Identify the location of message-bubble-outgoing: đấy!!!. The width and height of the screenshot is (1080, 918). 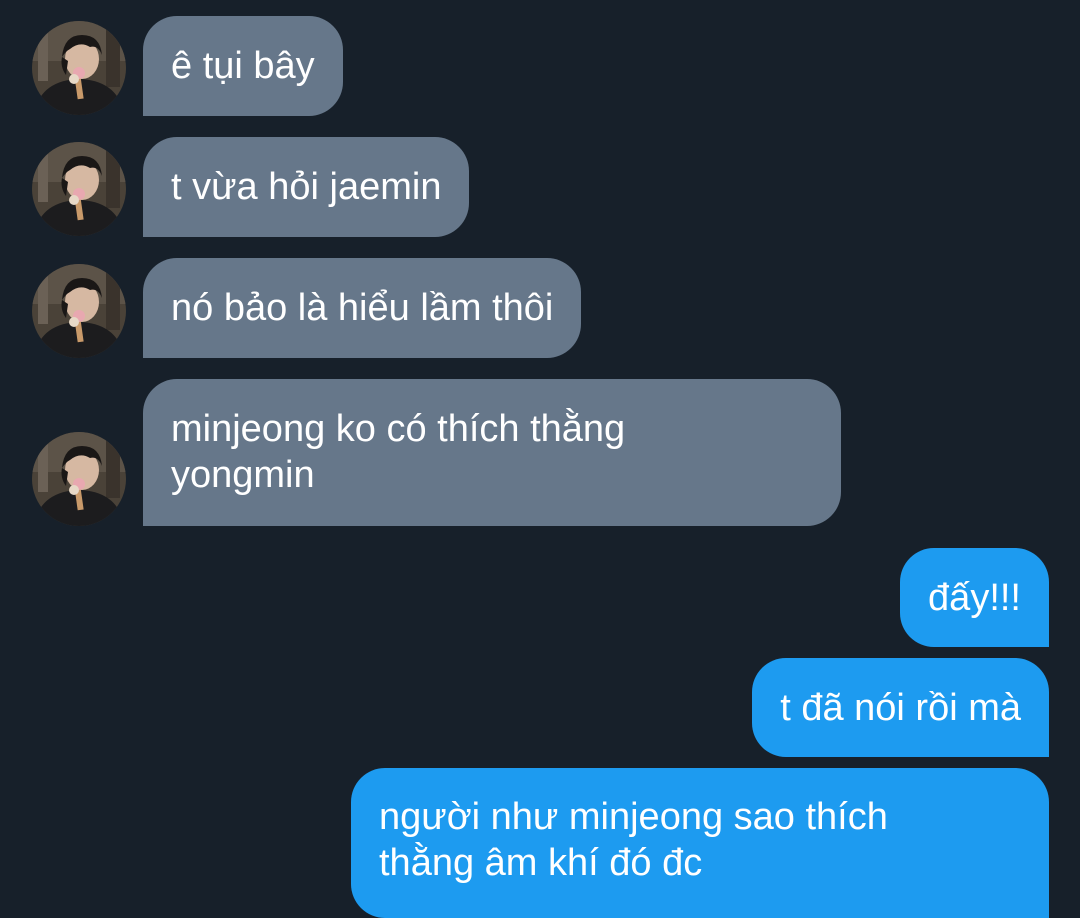
(974, 597).